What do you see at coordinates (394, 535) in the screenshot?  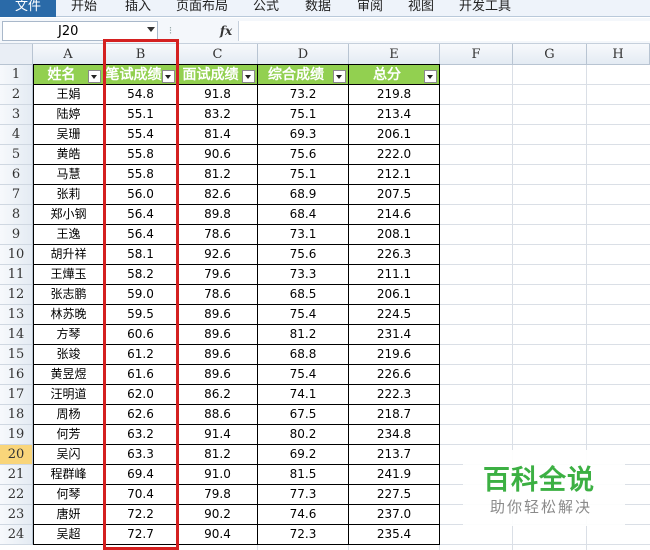 I see `table-cell: 235.4` at bounding box center [394, 535].